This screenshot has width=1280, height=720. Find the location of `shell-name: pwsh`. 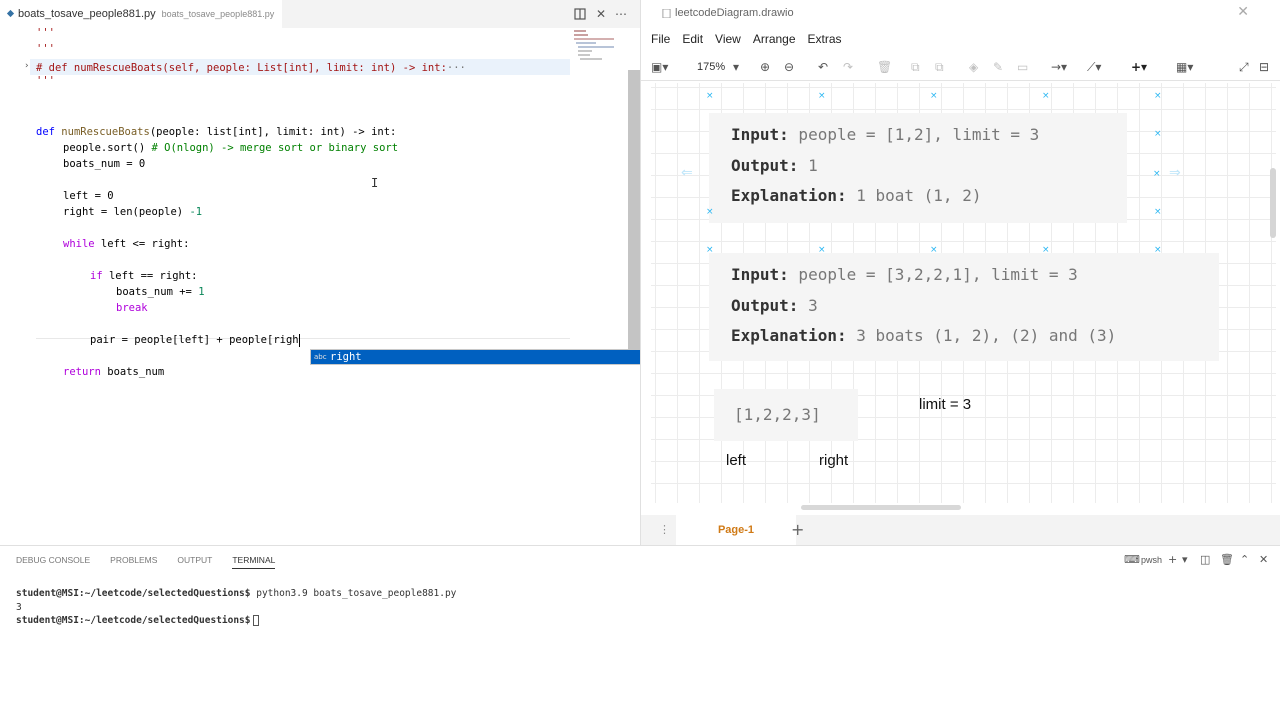

shell-name: pwsh is located at coordinates (1151, 560).